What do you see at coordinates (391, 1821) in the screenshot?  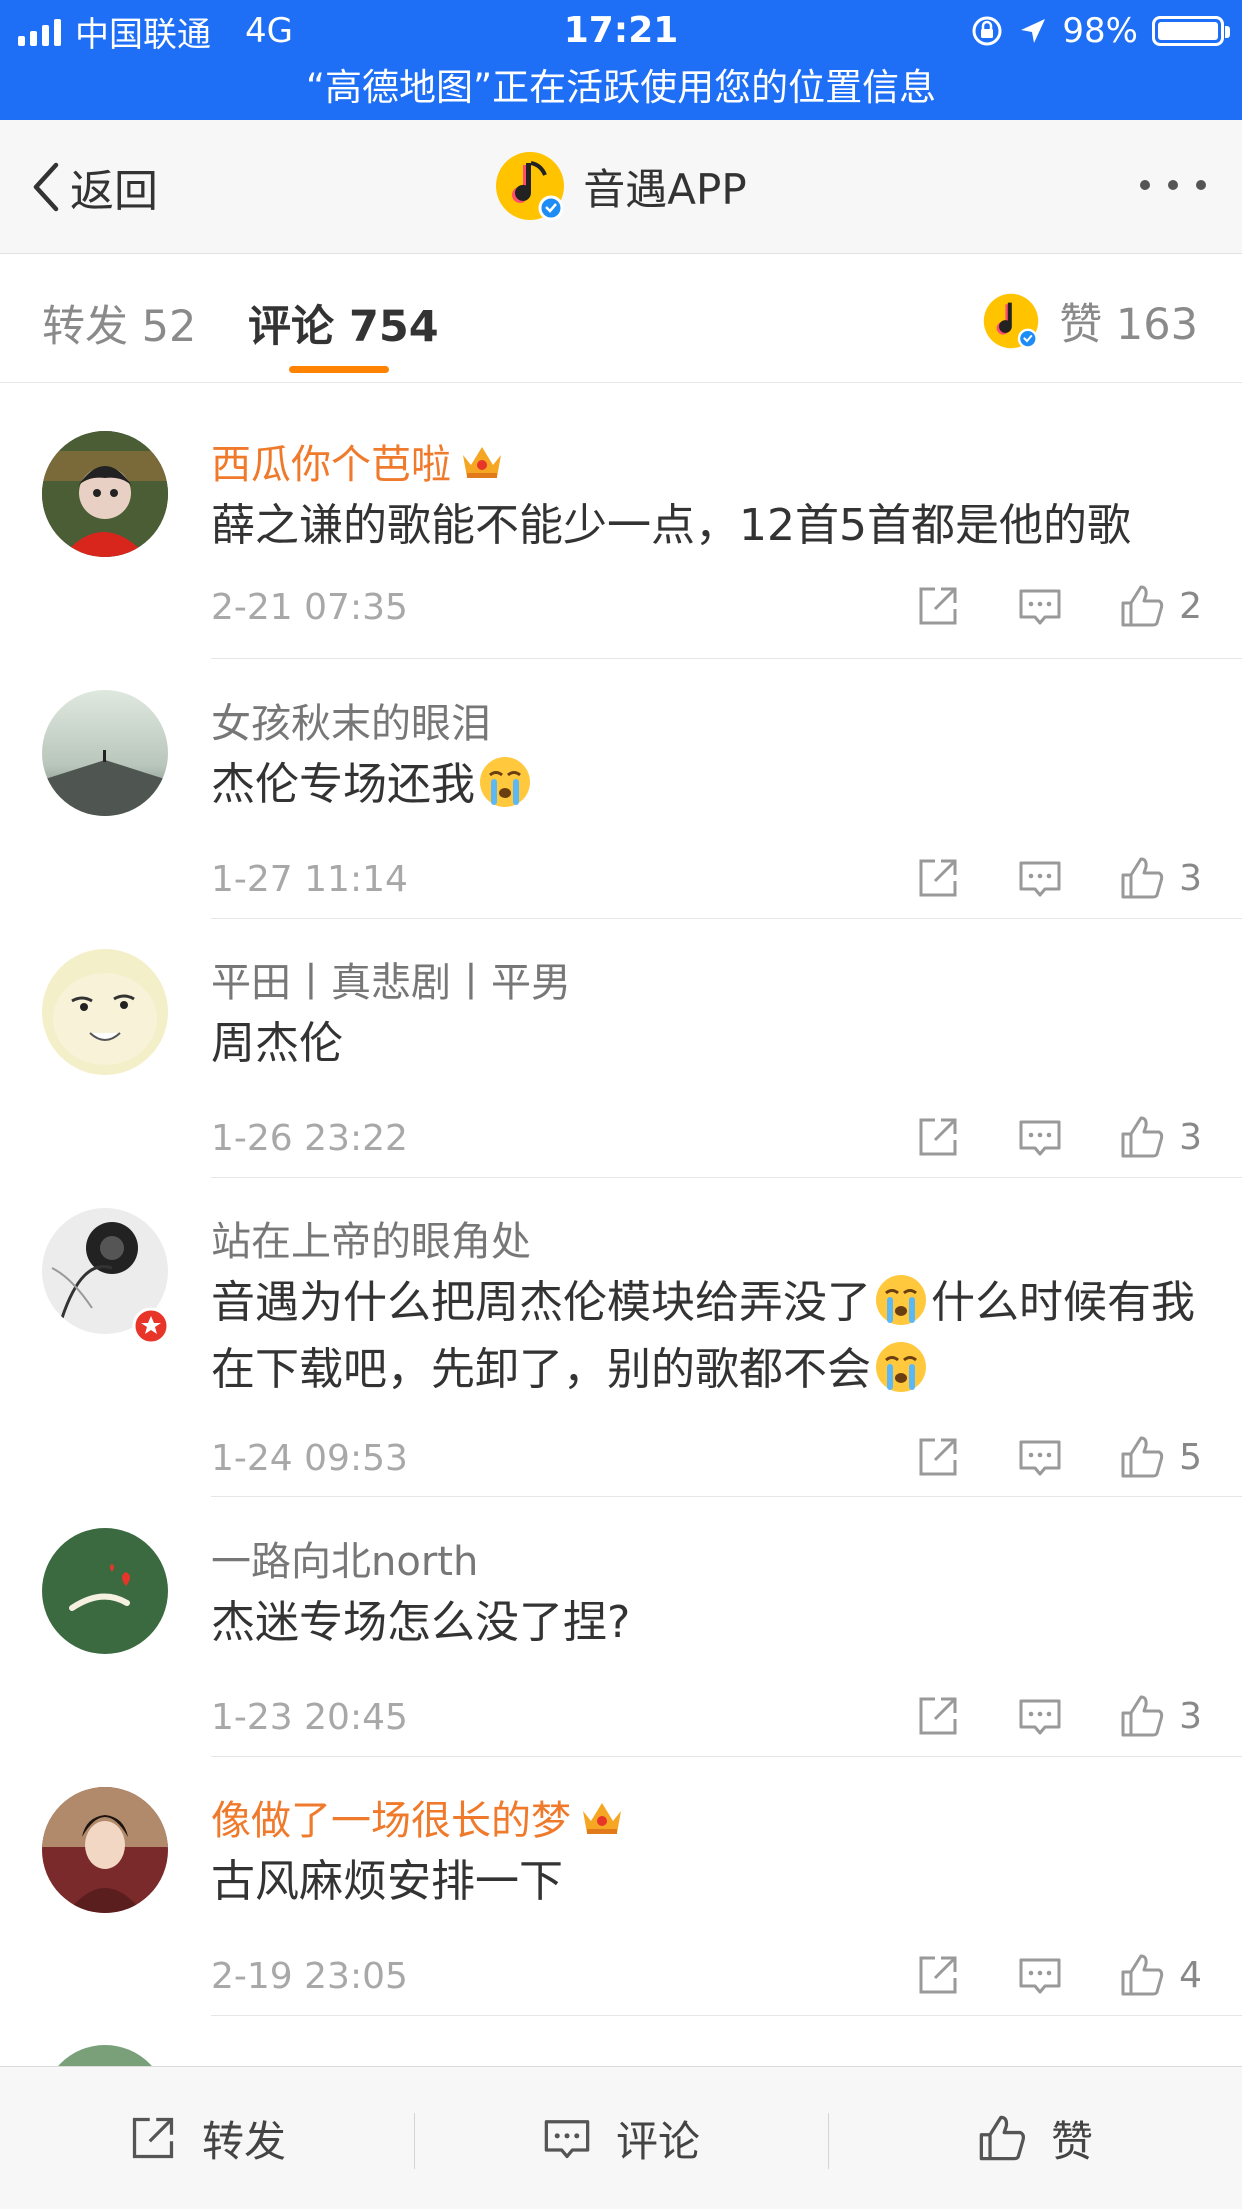 I see `author-name: 像做了一场很长的梦` at bounding box center [391, 1821].